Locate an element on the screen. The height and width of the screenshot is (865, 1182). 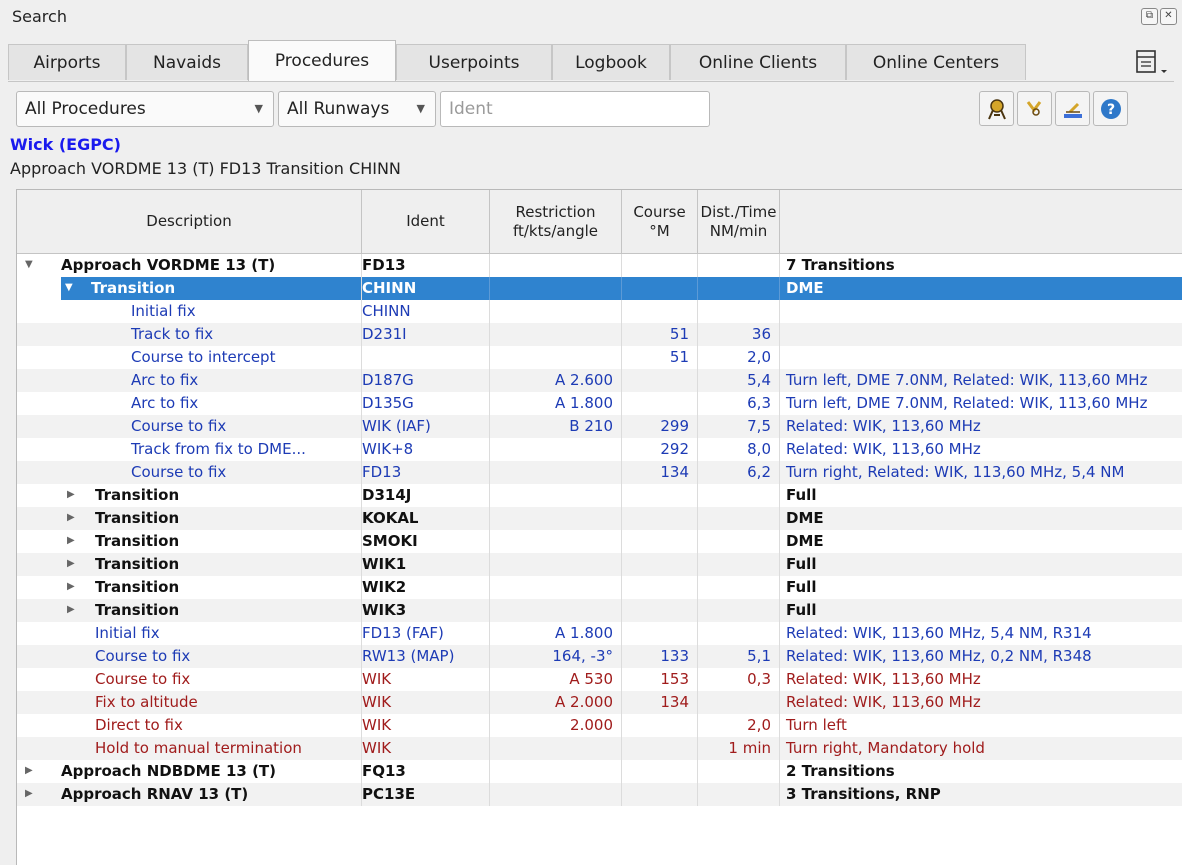
chevron-down-icon: ▼ is located at coordinates (420, 108).